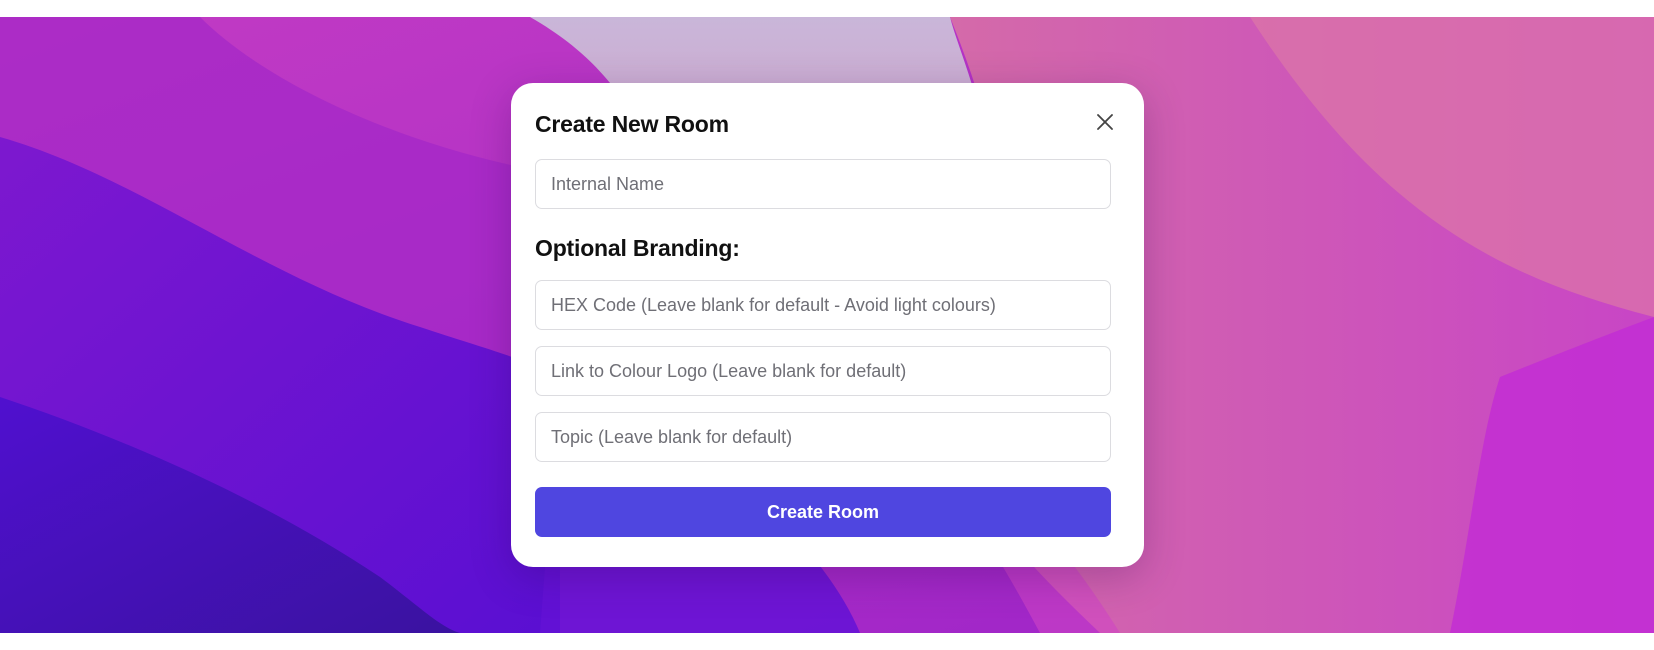 The image size is (1654, 650). I want to click on internal-name-input, so click(823, 184).